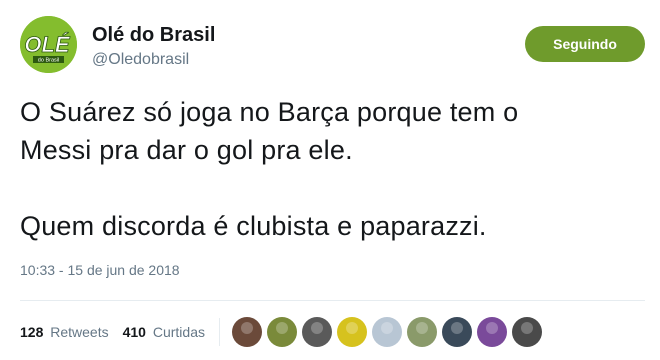 Image resolution: width=660 pixels, height=360 pixels. Describe the element at coordinates (269, 112) in the screenshot. I see `tweet-line: O Suárez só joga no Barça porque tem o` at that location.